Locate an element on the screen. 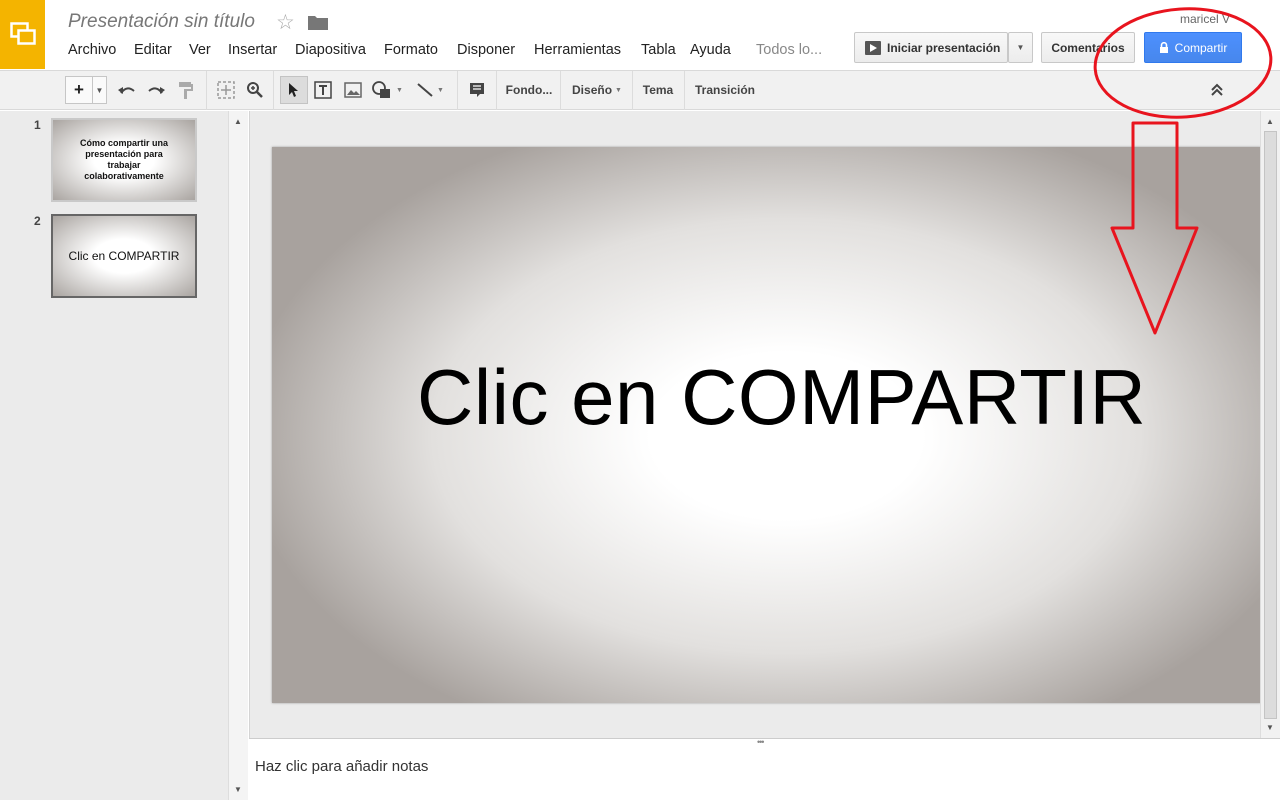  start-presentation-button: Iniciar presentación is located at coordinates (931, 47).